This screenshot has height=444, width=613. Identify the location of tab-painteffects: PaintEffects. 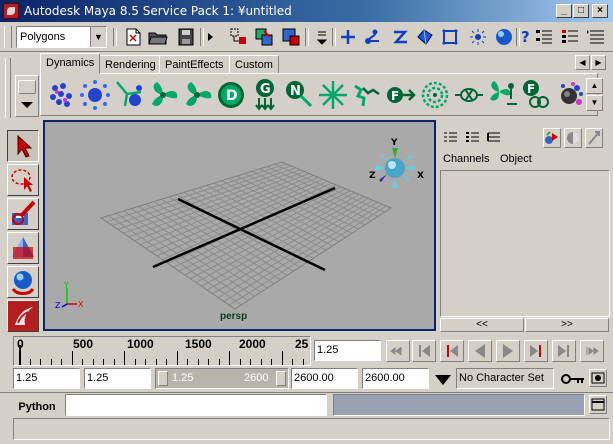
(194, 64).